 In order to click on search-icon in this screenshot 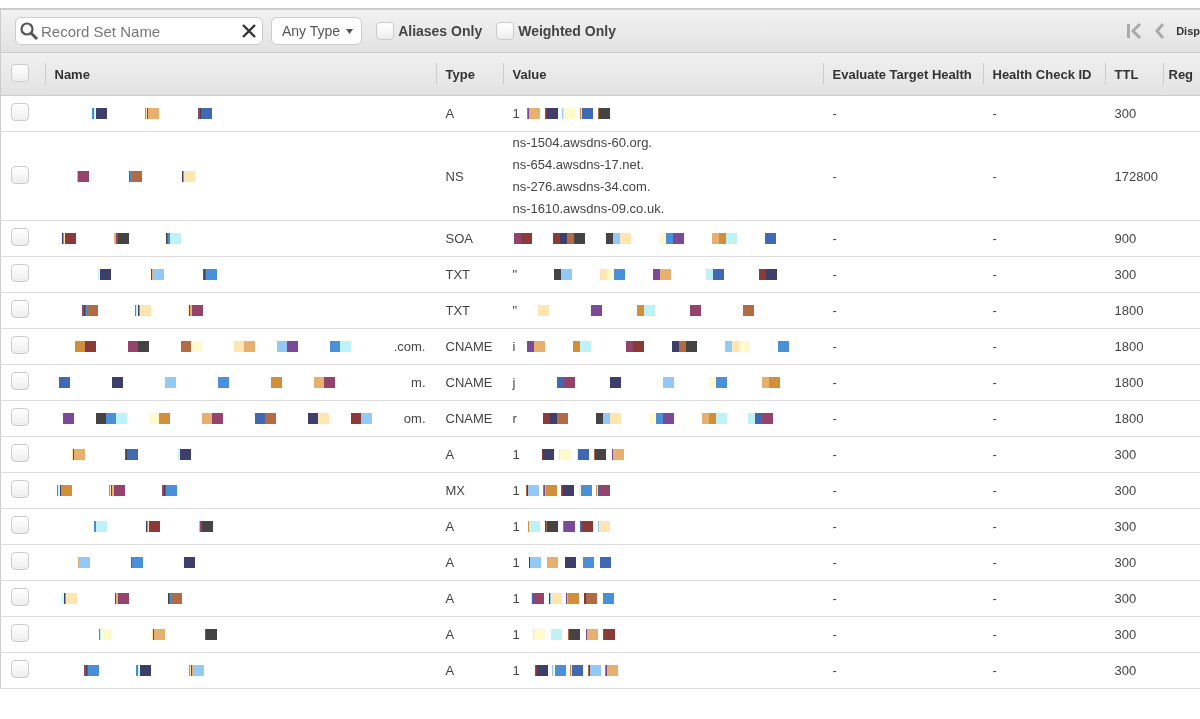, I will do `click(29, 31)`.